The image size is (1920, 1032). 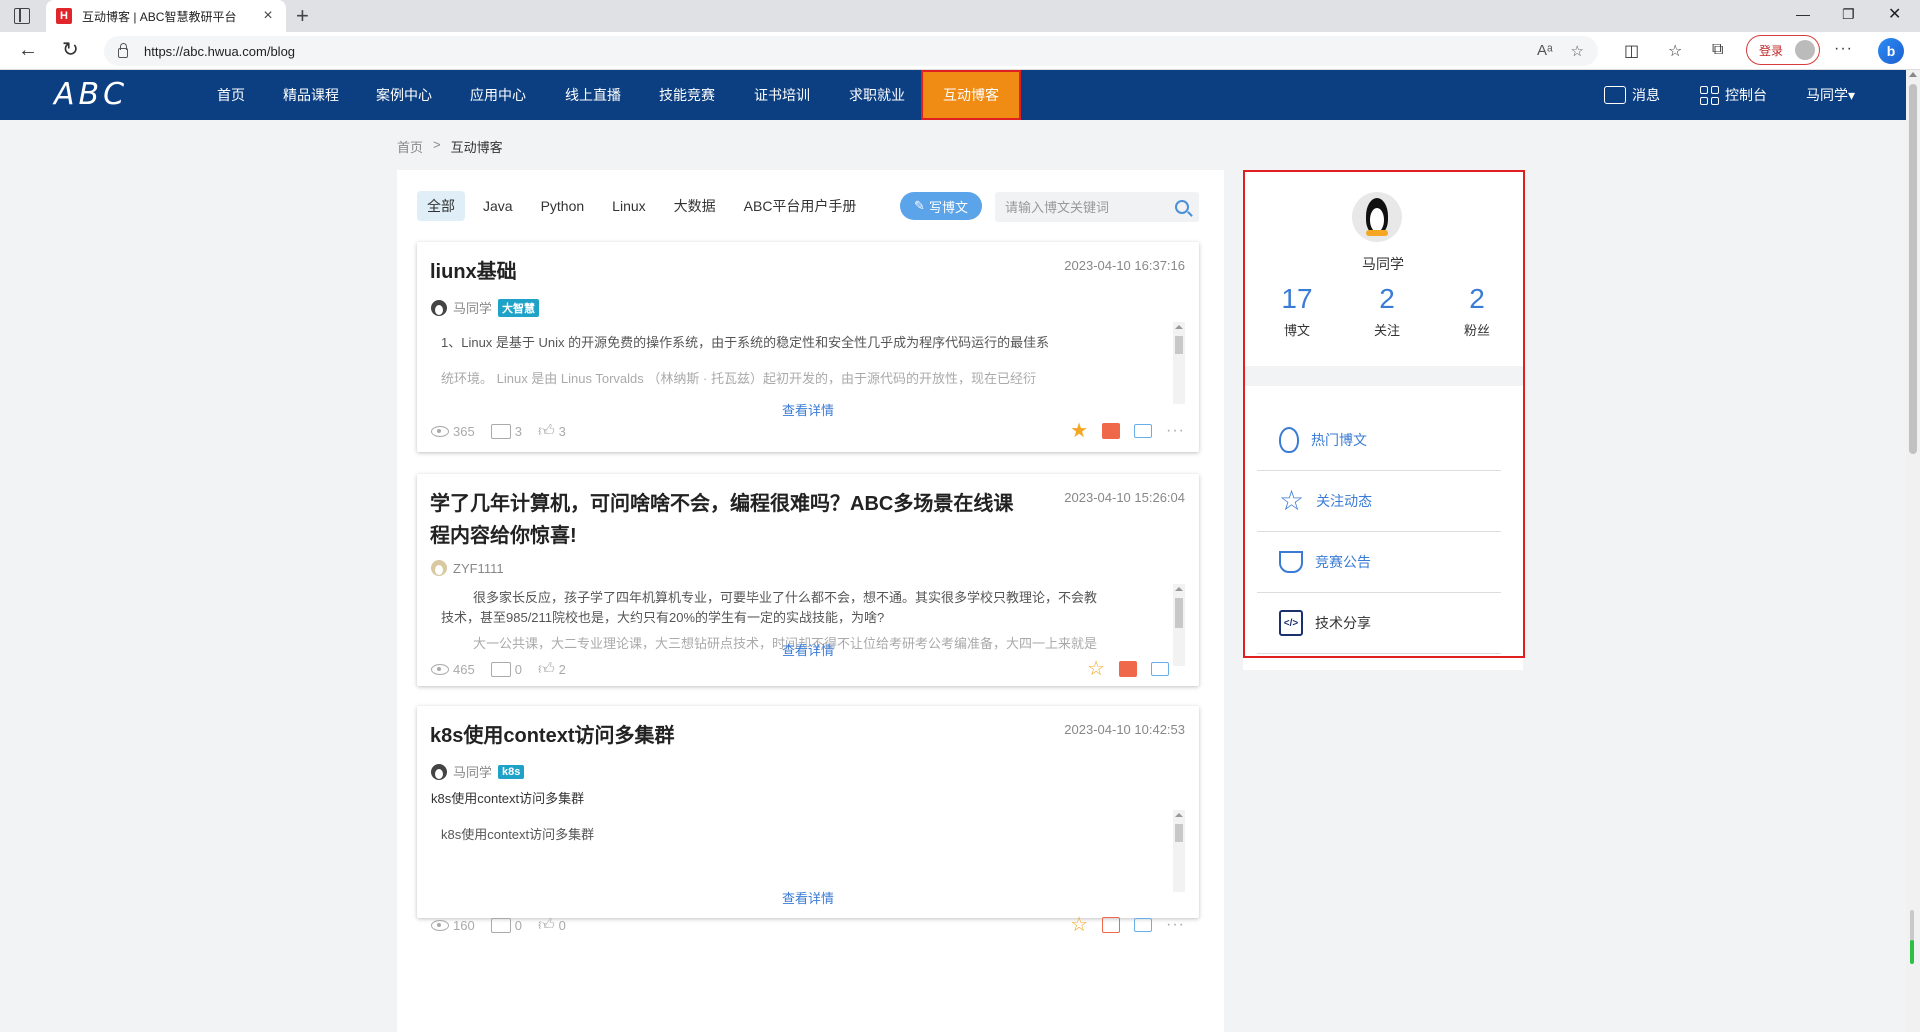 What do you see at coordinates (410, 146) in the screenshot?
I see `breadcrumb-home: 首页` at bounding box center [410, 146].